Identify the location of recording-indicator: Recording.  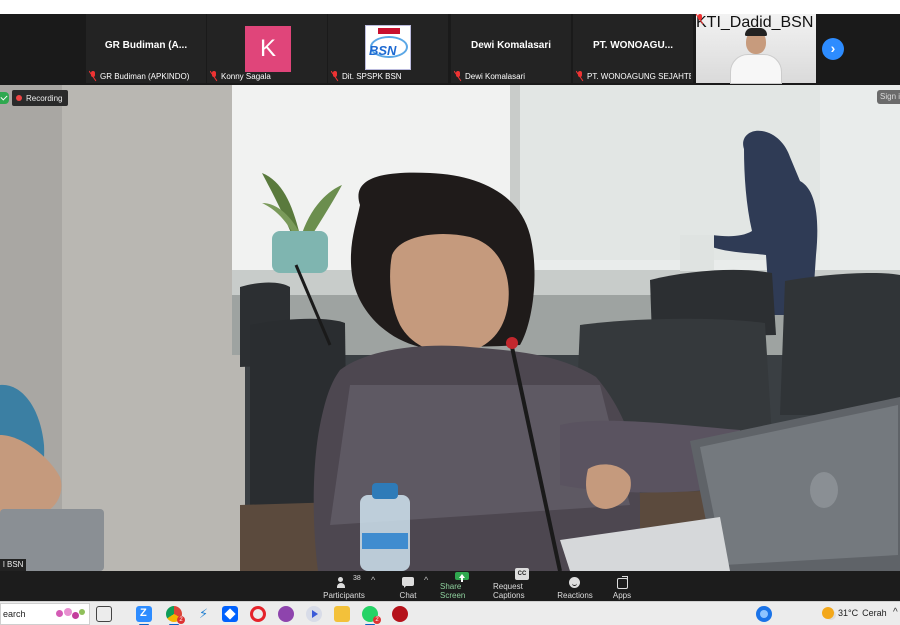
(40, 98).